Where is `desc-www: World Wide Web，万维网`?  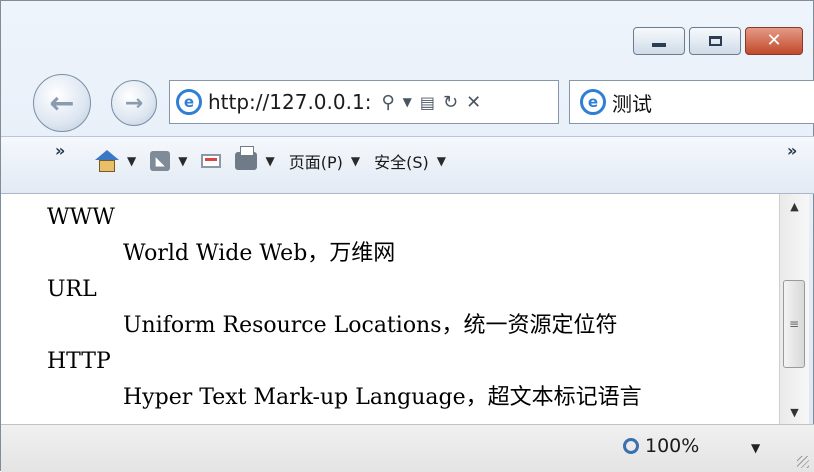 desc-www: World Wide Web，万维网 is located at coordinates (259, 253).